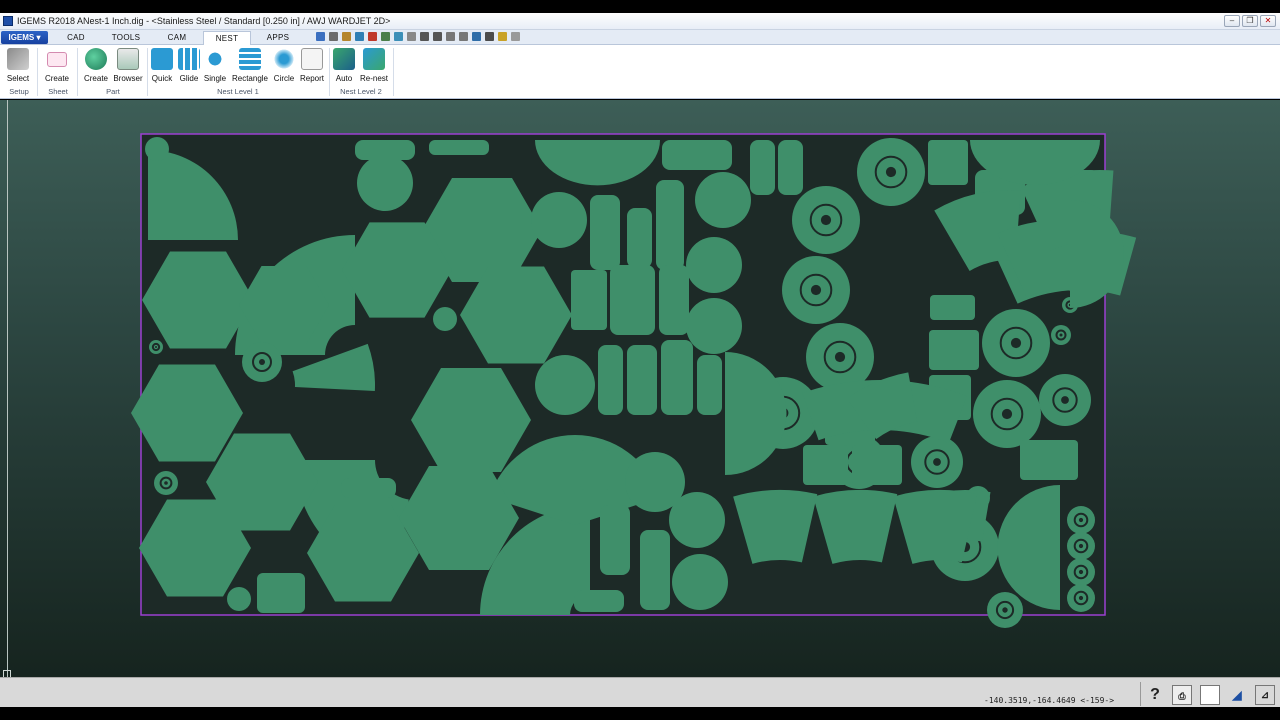  I want to click on close-button: ✕, so click(1268, 21).